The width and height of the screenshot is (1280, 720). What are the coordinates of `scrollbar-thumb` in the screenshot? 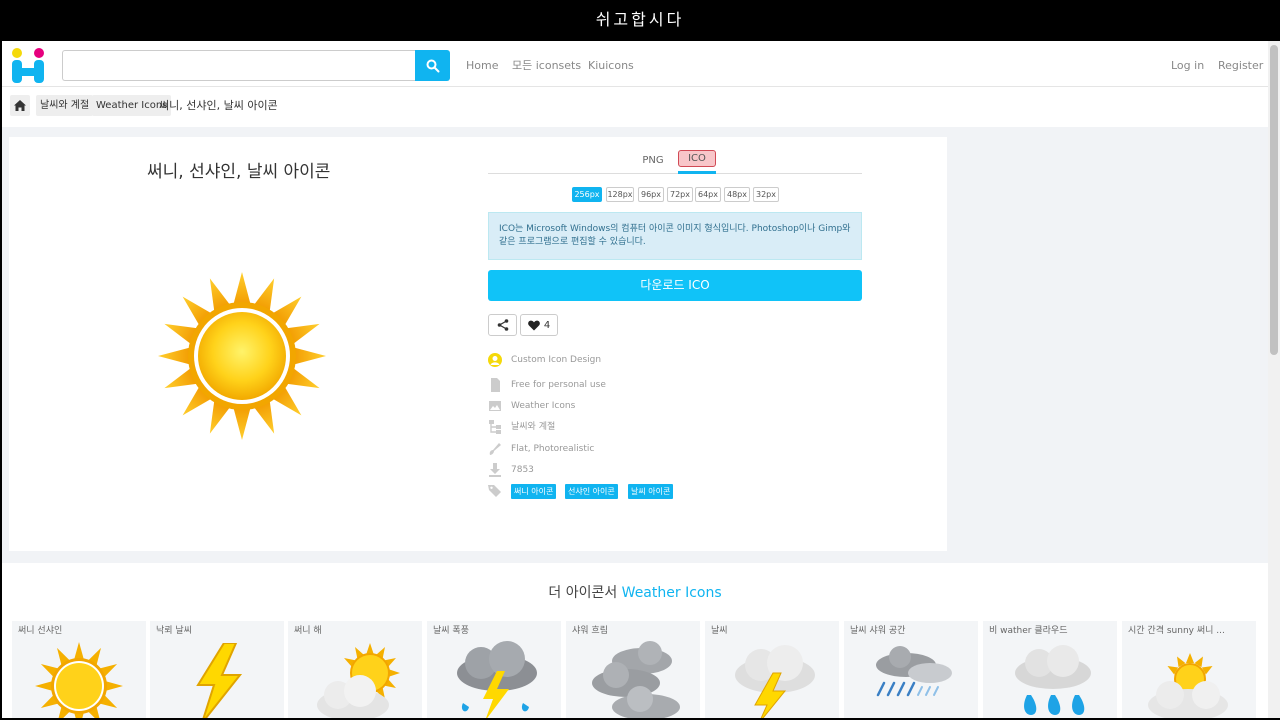 It's located at (1274, 200).